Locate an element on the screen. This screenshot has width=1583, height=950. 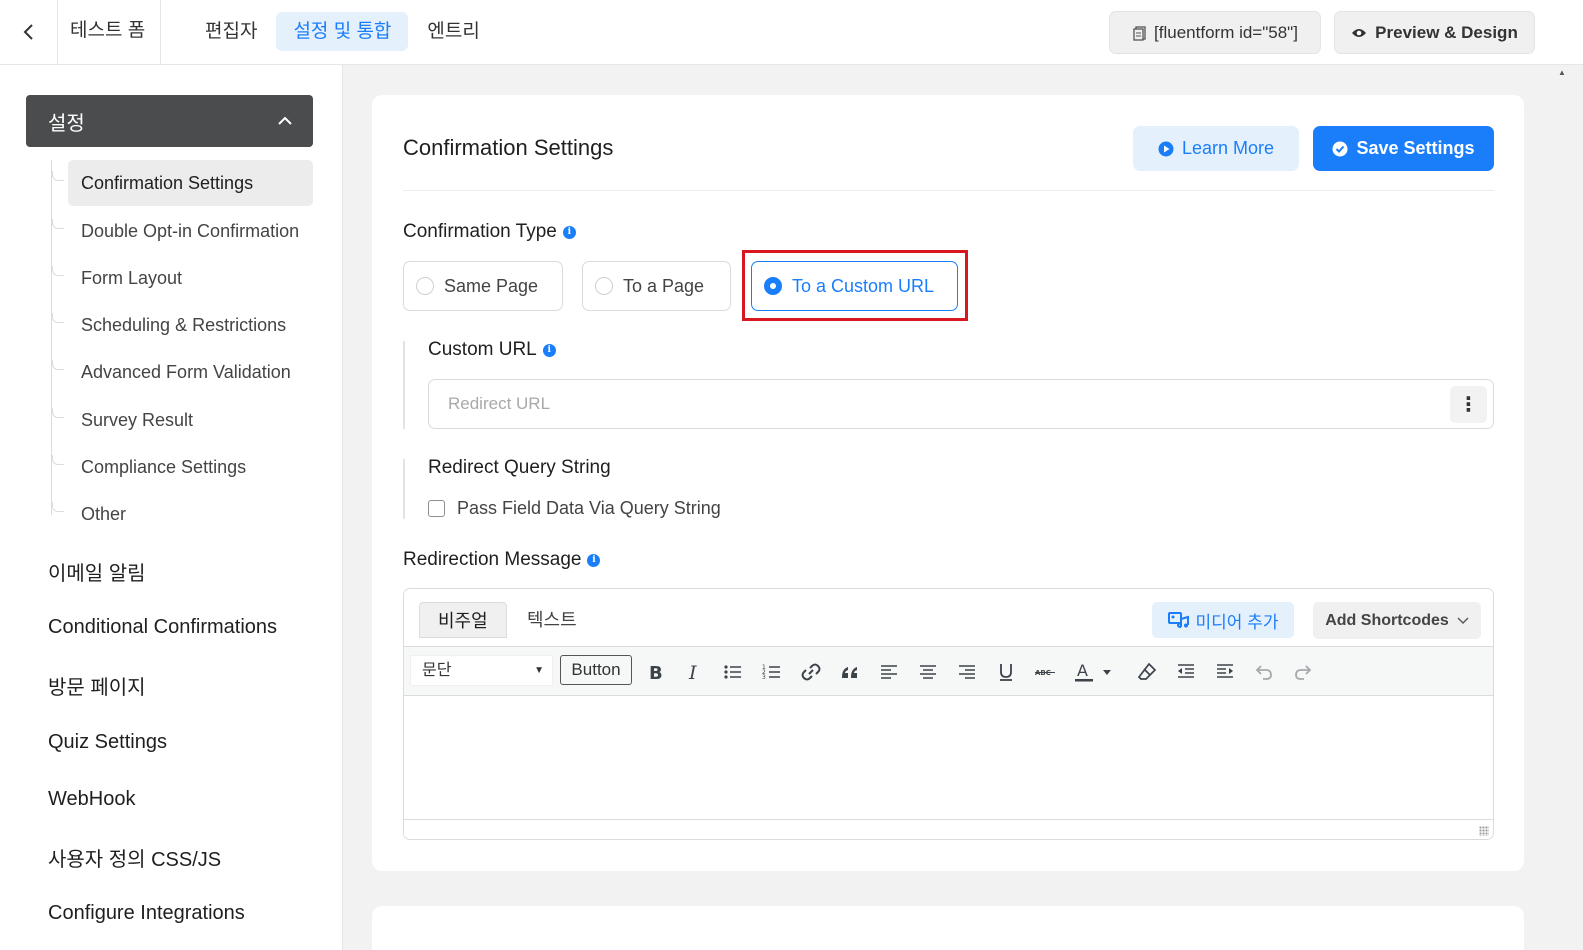
preview-design-button: Preview & Design is located at coordinates (1434, 32).